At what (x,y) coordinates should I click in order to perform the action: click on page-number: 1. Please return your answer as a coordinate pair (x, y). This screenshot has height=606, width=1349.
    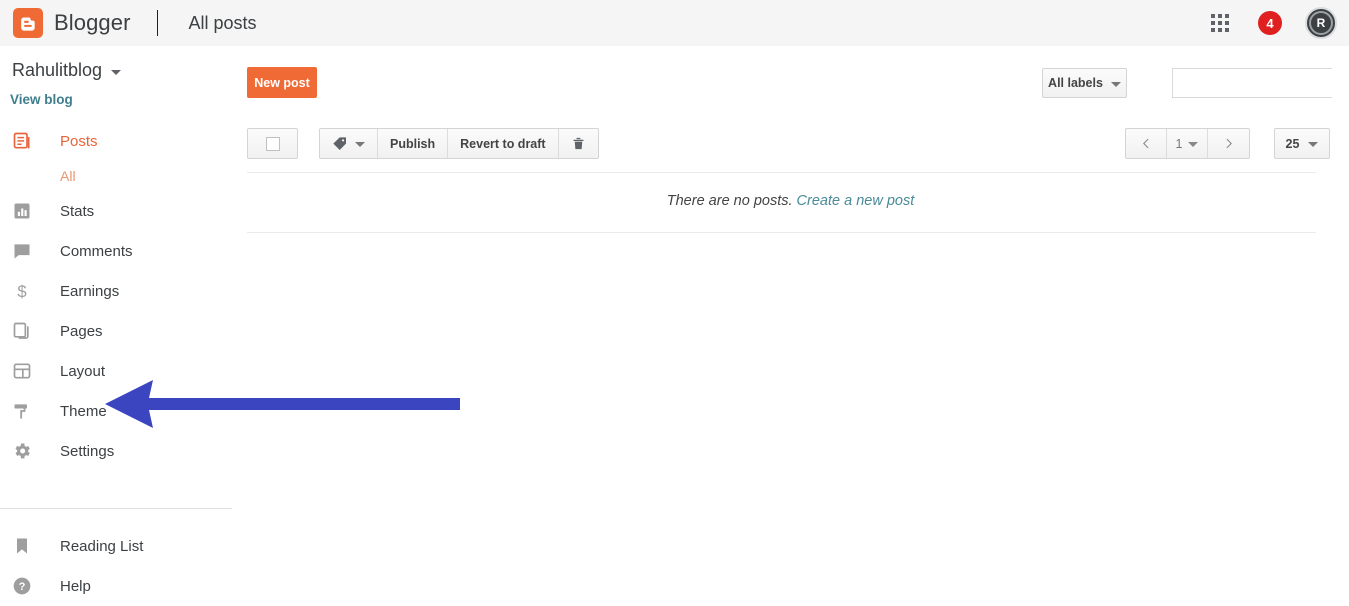
    Looking at the image, I should click on (1179, 143).